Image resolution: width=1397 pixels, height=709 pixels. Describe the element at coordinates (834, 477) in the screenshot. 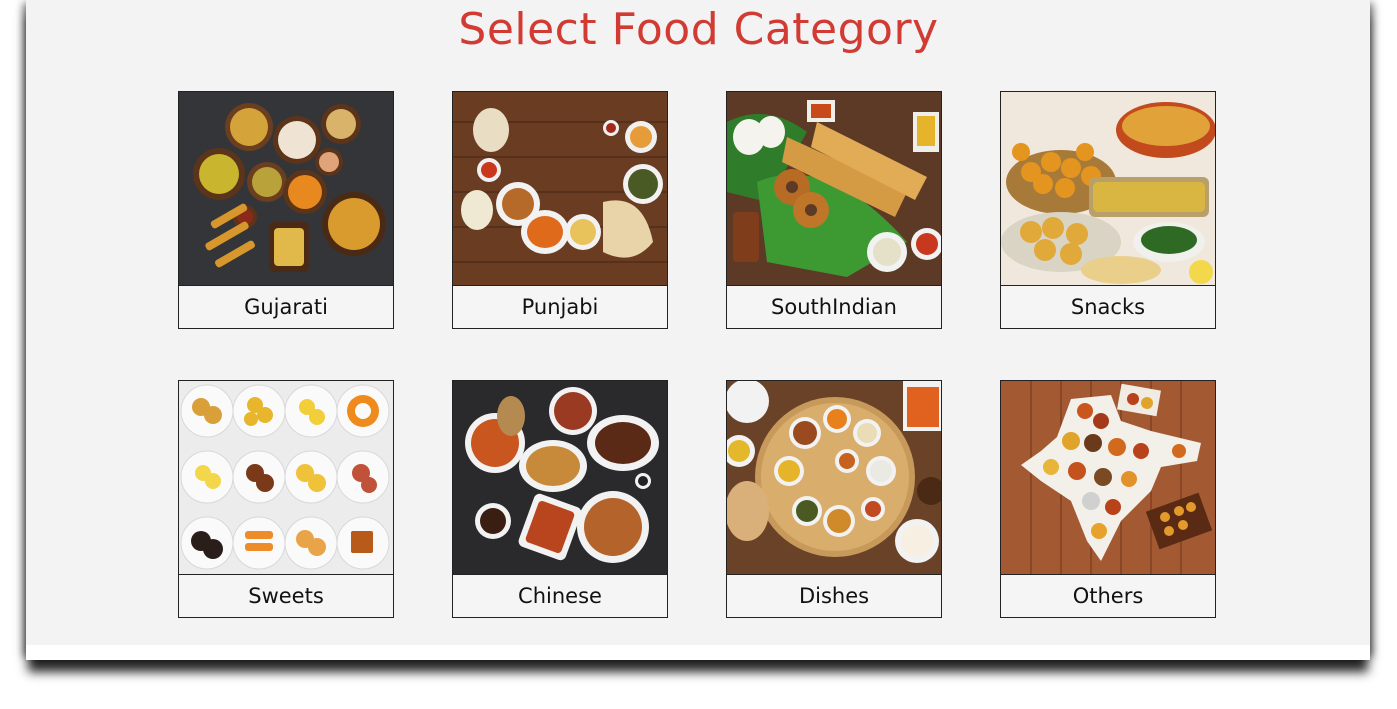

I see `thali-dishes-image` at that location.